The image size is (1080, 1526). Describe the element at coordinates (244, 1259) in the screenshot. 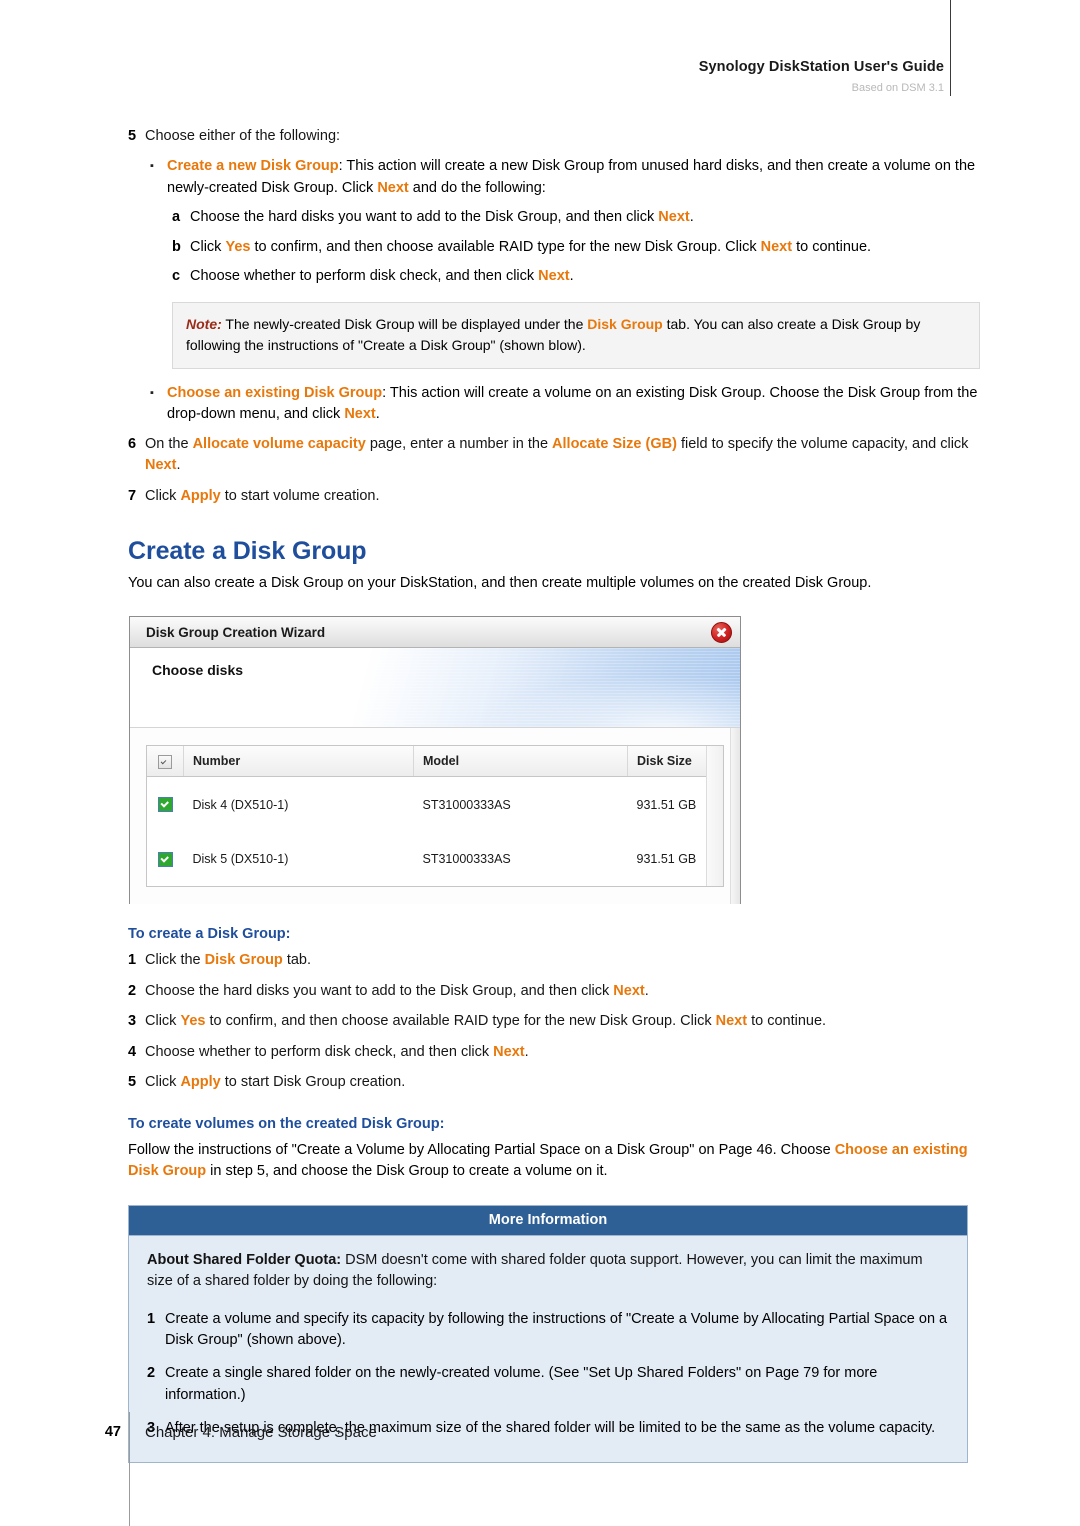

I see `more-information-lead-label: About Shared Folder Quota:` at that location.